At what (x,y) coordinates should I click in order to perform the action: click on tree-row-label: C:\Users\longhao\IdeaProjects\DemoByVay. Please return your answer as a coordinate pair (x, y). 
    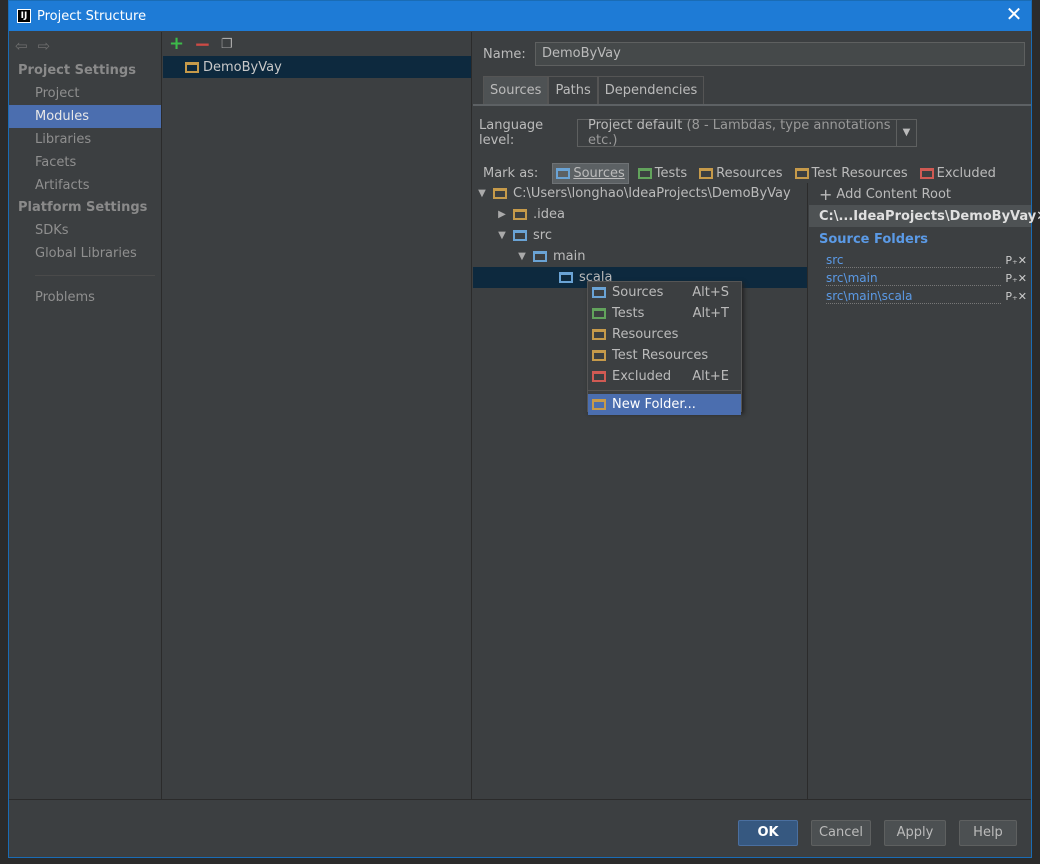
    Looking at the image, I should click on (652, 193).